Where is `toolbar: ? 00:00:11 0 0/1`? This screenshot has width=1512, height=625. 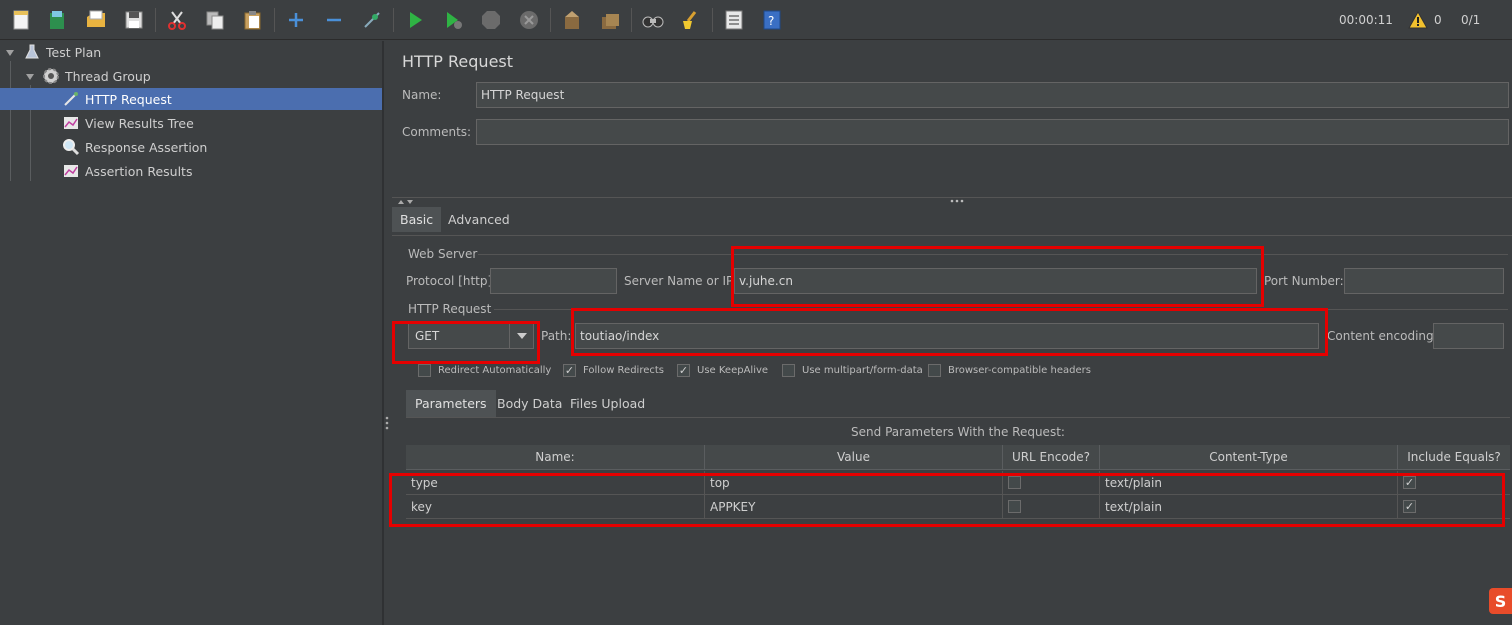 toolbar: ? 00:00:11 0 0/1 is located at coordinates (756, 20).